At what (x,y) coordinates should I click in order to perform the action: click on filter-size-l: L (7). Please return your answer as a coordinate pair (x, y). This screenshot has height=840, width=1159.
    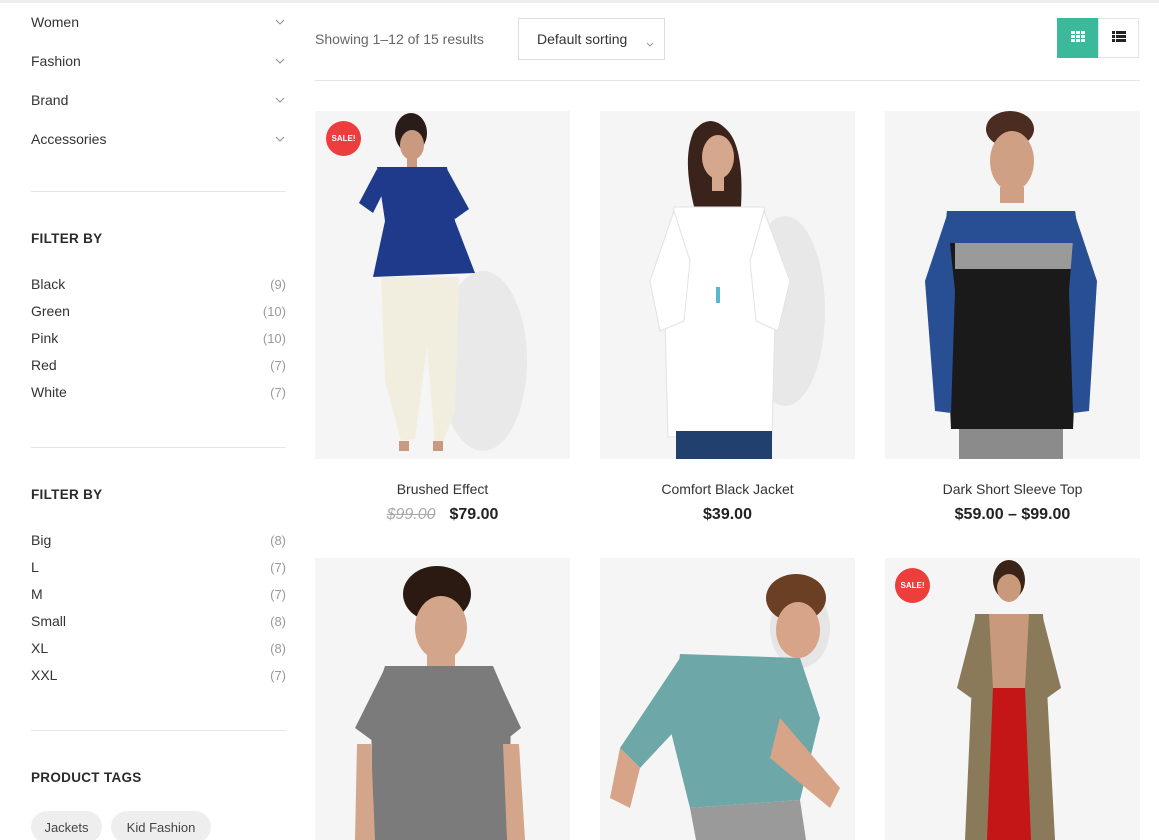
    Looking at the image, I should click on (158, 567).